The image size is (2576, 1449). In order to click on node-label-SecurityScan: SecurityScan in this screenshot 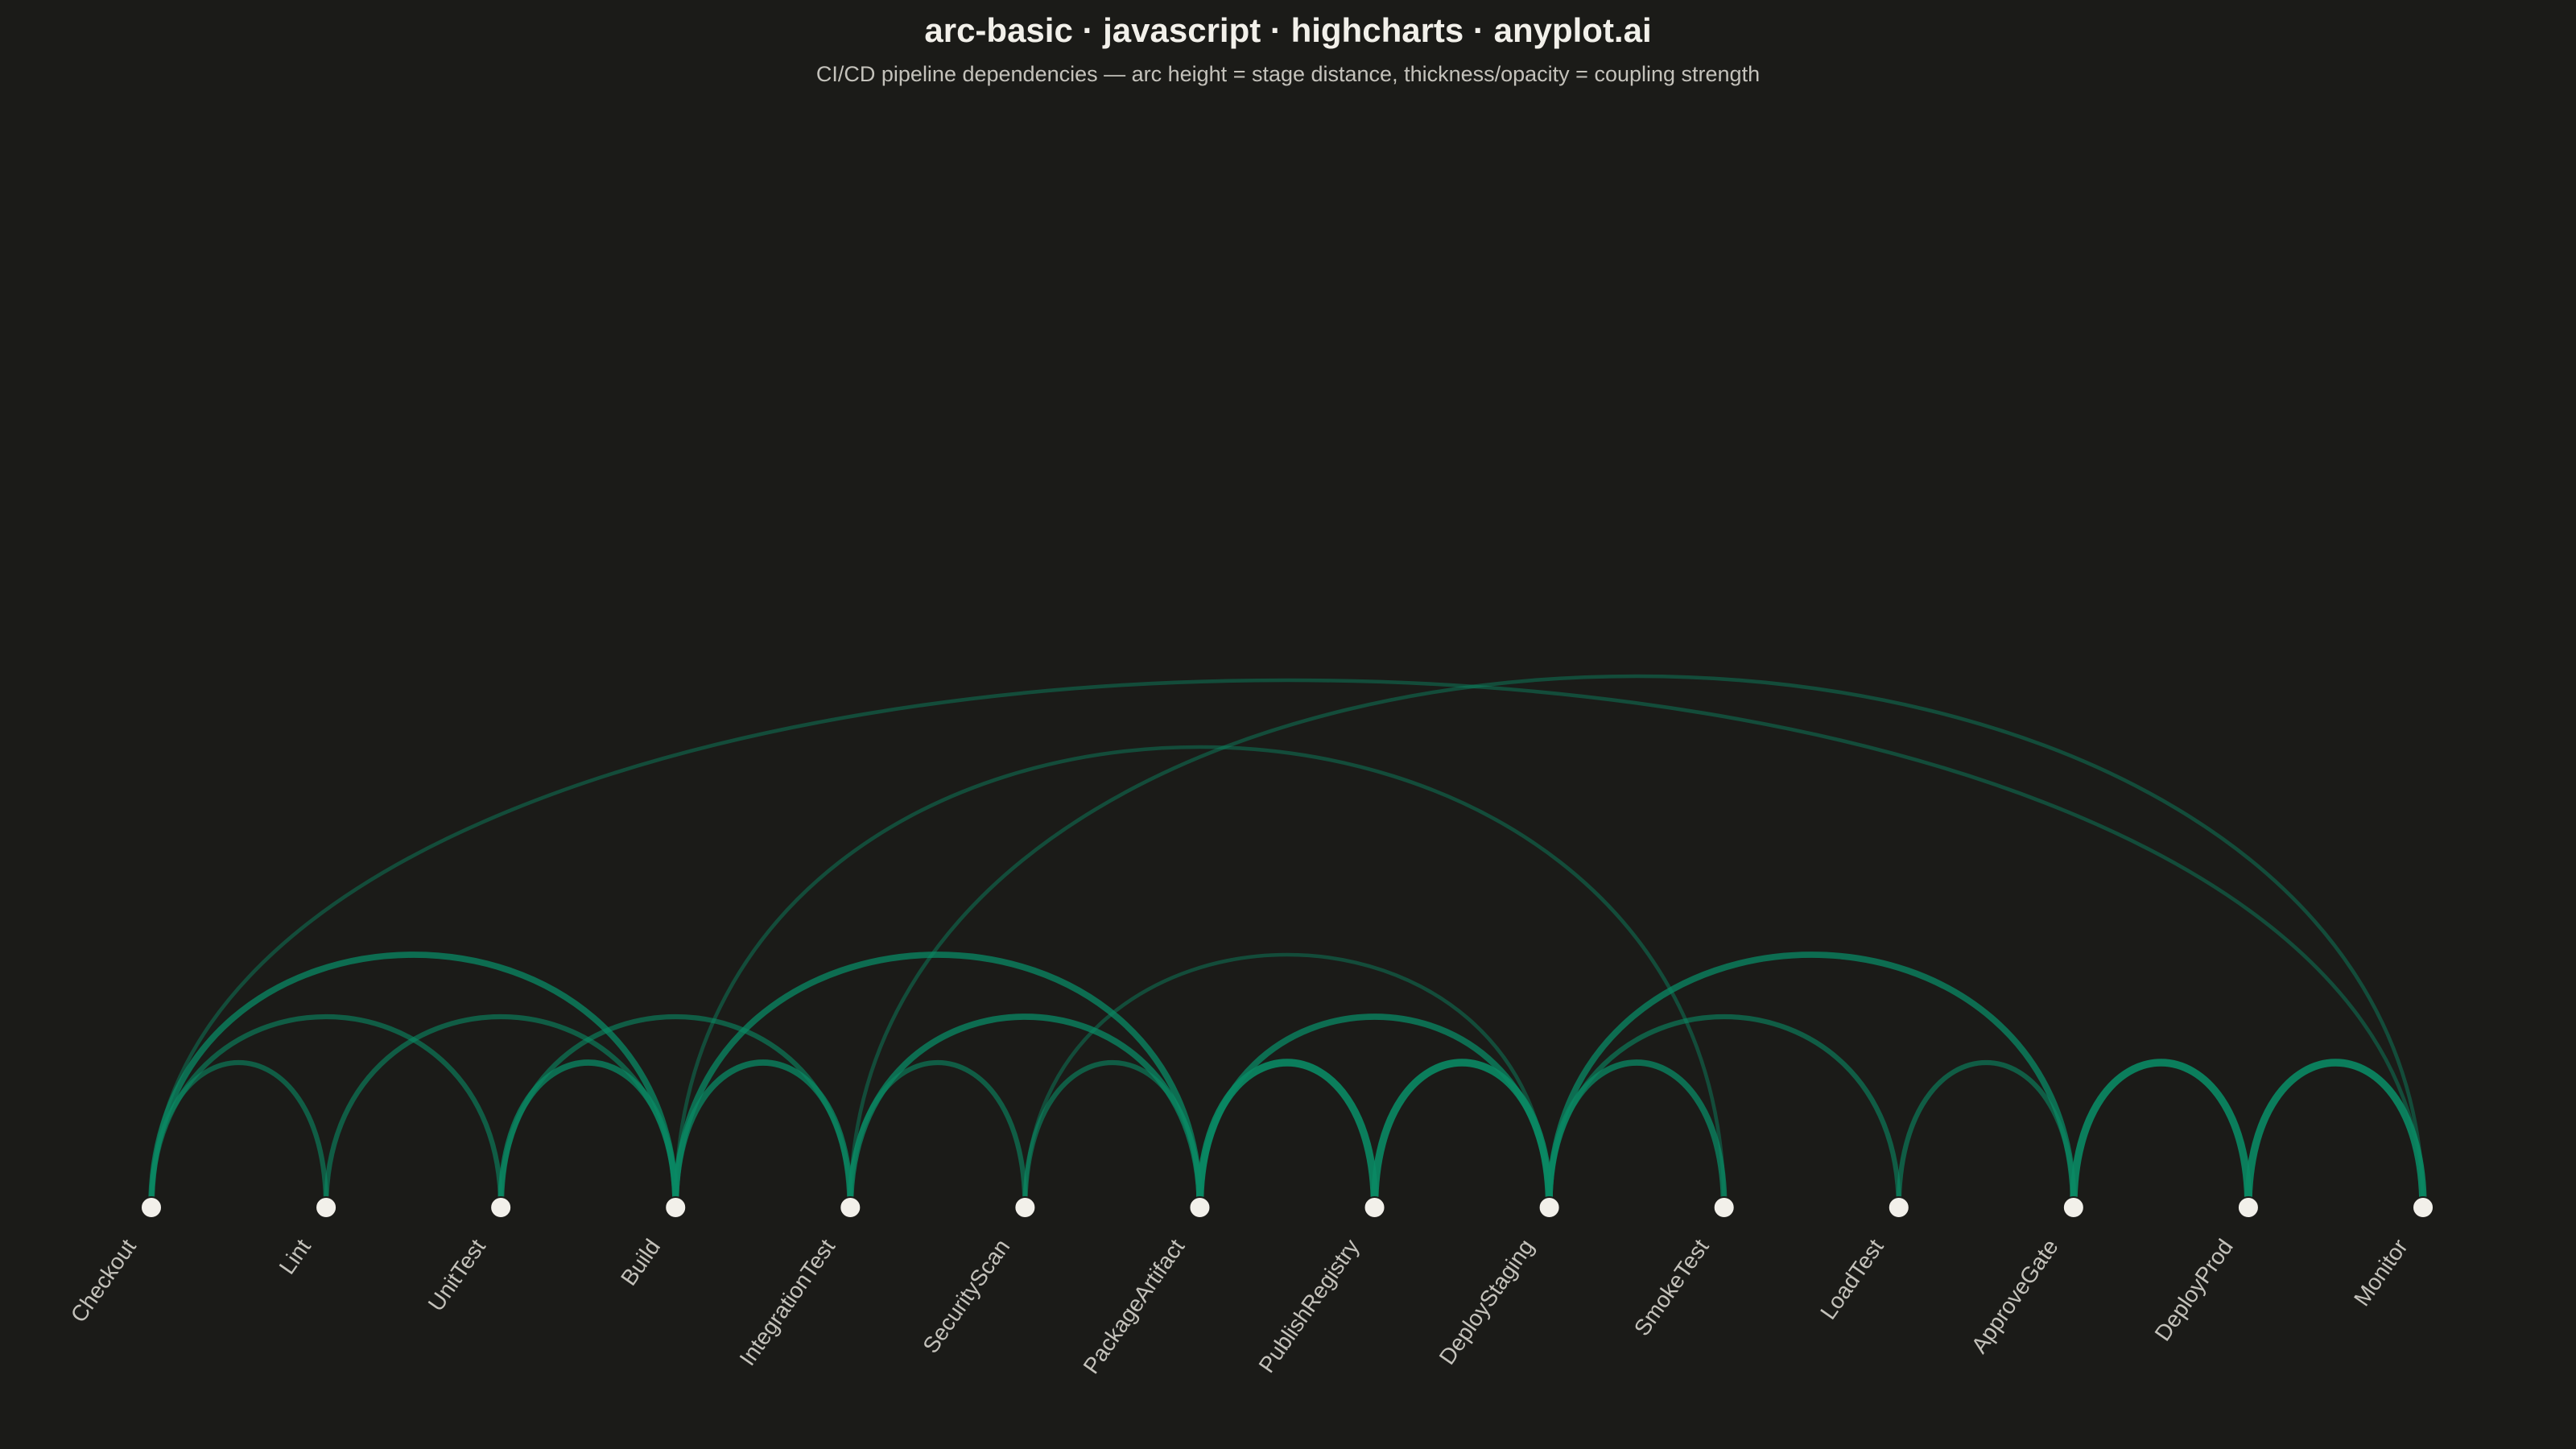, I will do `click(966, 1296)`.